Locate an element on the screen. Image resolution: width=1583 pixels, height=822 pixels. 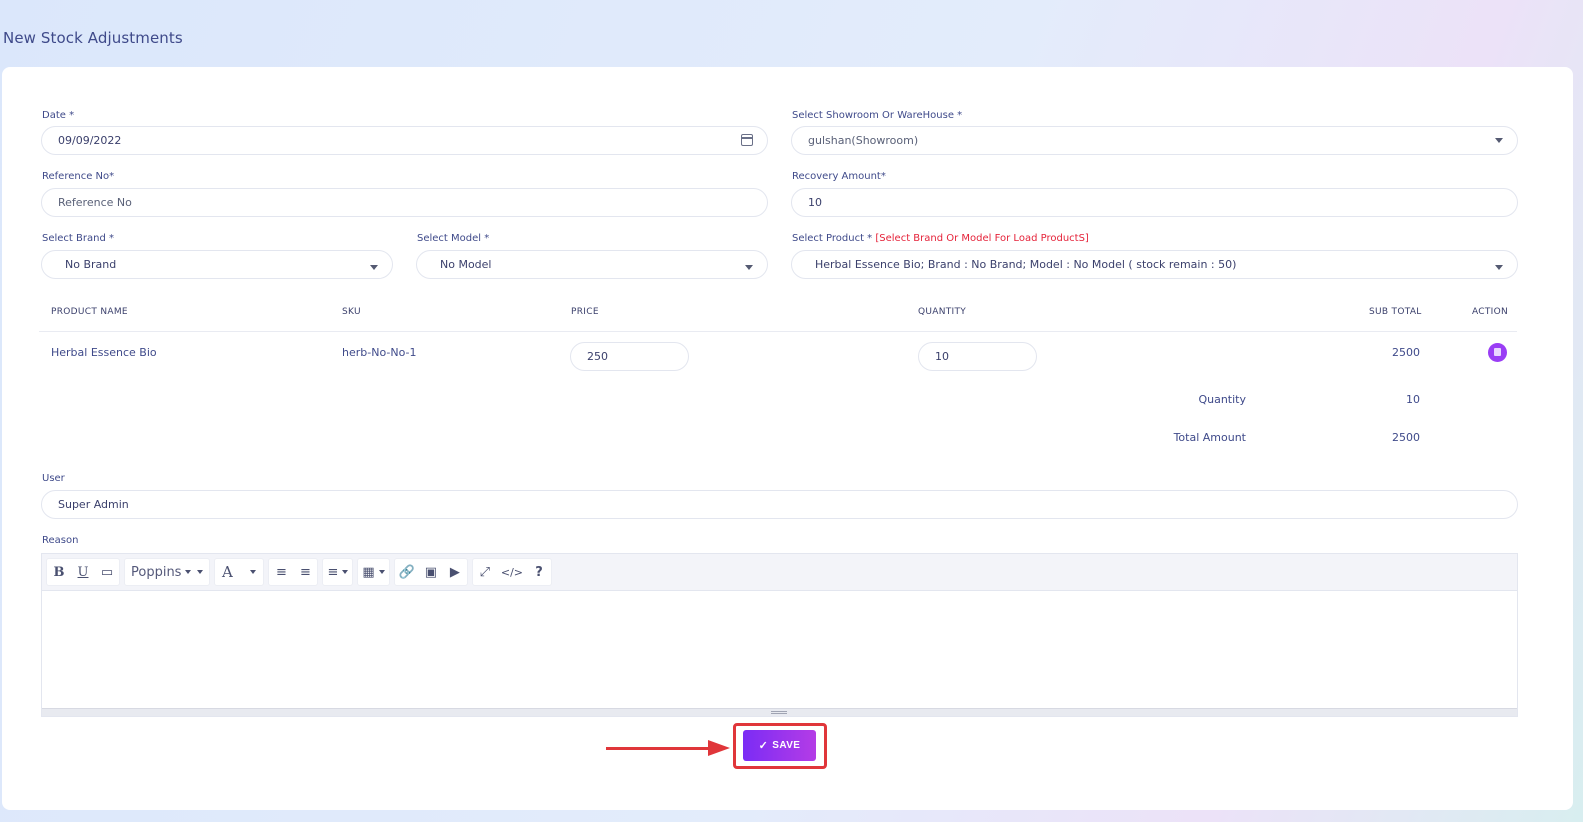
font-group: Poppins is located at coordinates (167, 572).